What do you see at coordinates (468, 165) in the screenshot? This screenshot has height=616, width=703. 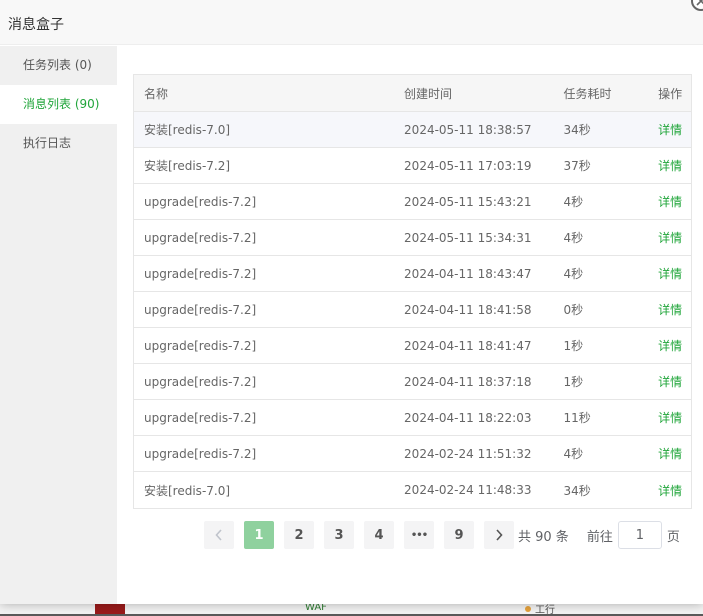 I see `cell-created-time: 2024-05-11 17:03:19` at bounding box center [468, 165].